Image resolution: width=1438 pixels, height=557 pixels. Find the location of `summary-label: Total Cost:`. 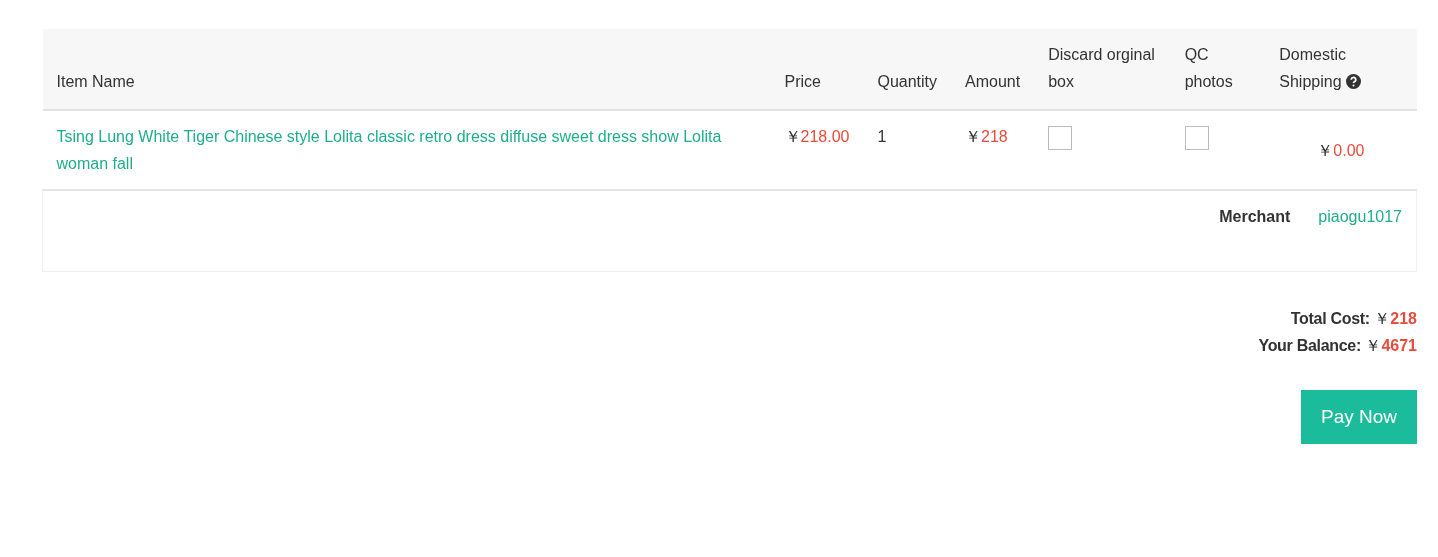

summary-label: Total Cost: is located at coordinates (1330, 318).